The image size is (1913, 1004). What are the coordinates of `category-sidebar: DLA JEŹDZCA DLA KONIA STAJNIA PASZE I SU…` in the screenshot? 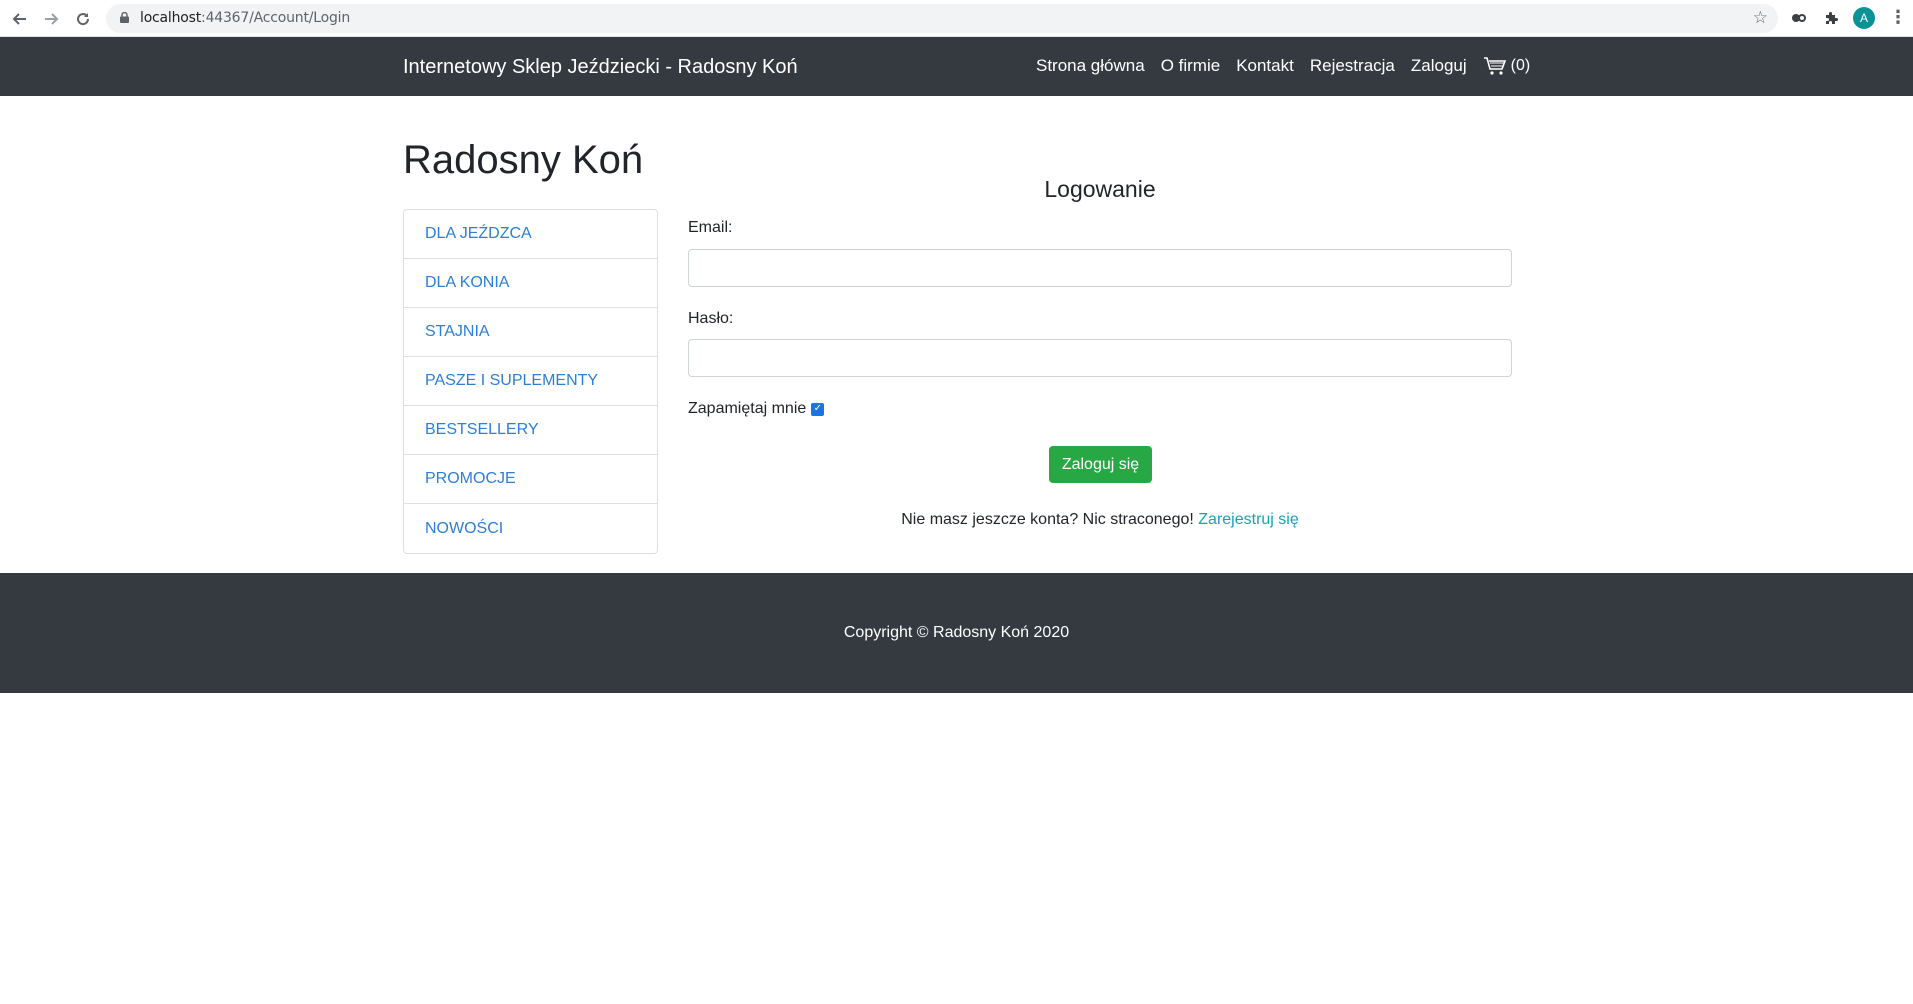 It's located at (530, 381).